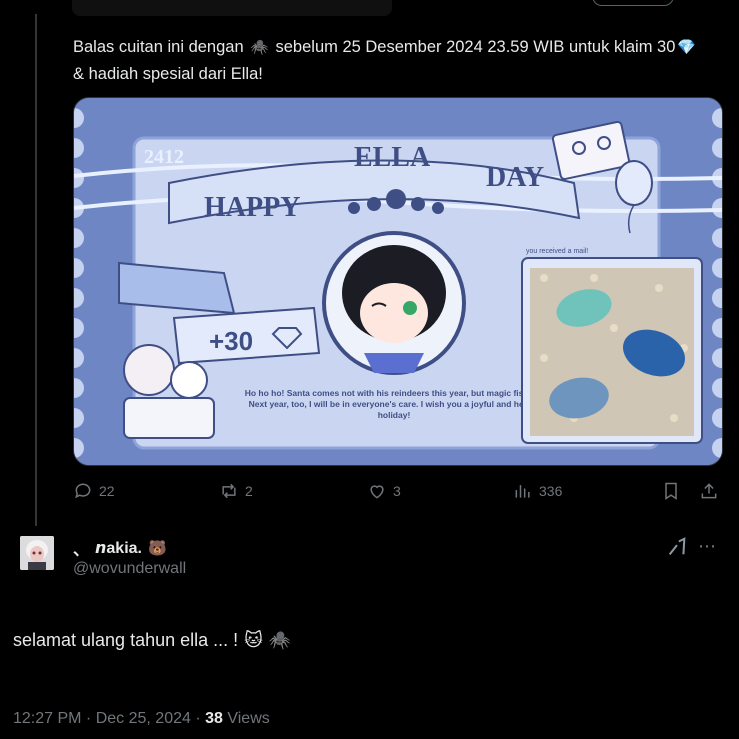 The image size is (739, 739). I want to click on bookmark-action, so click(674, 491).